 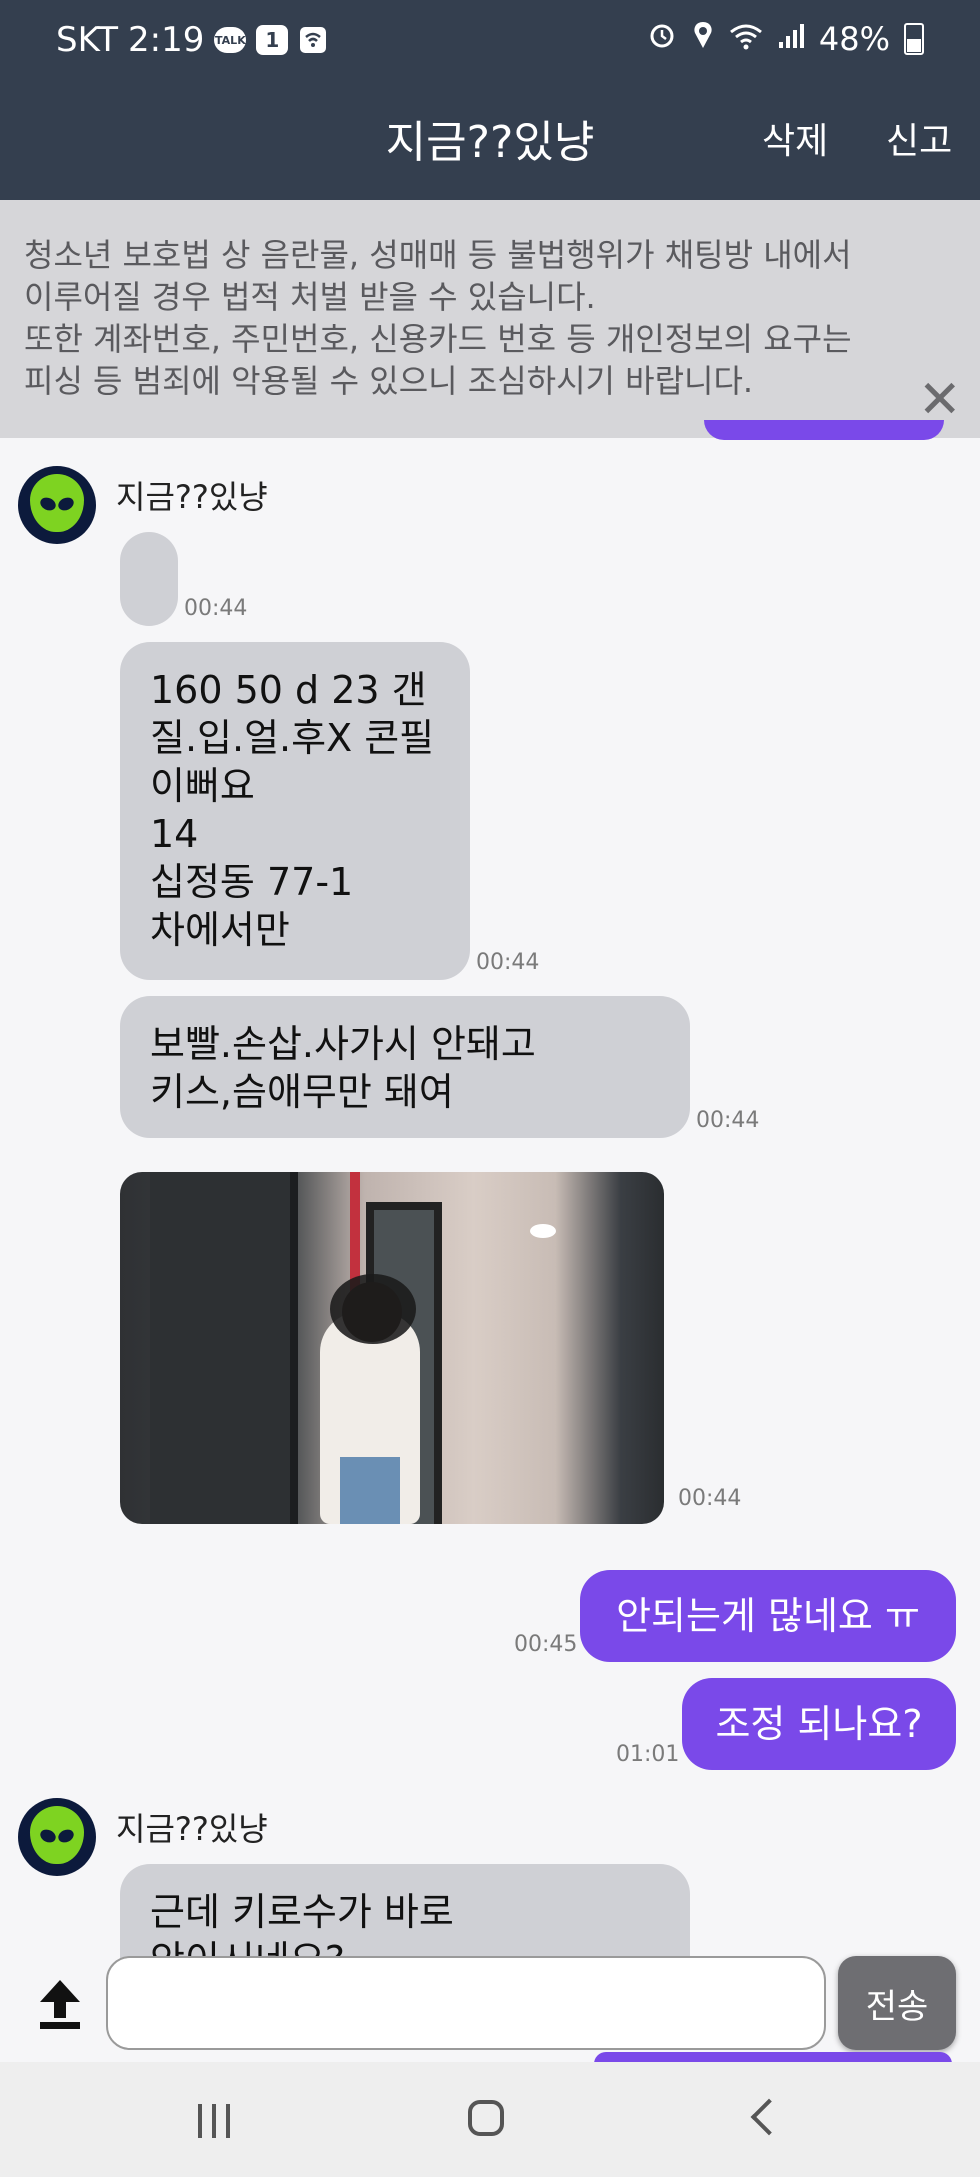 I want to click on status-left: SKT 2:19 TALK 1, so click(x=192, y=40).